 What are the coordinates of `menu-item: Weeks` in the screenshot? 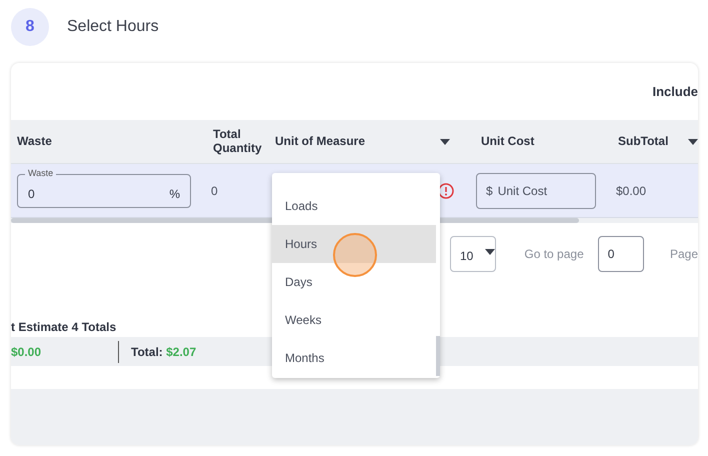 It's located at (354, 320).